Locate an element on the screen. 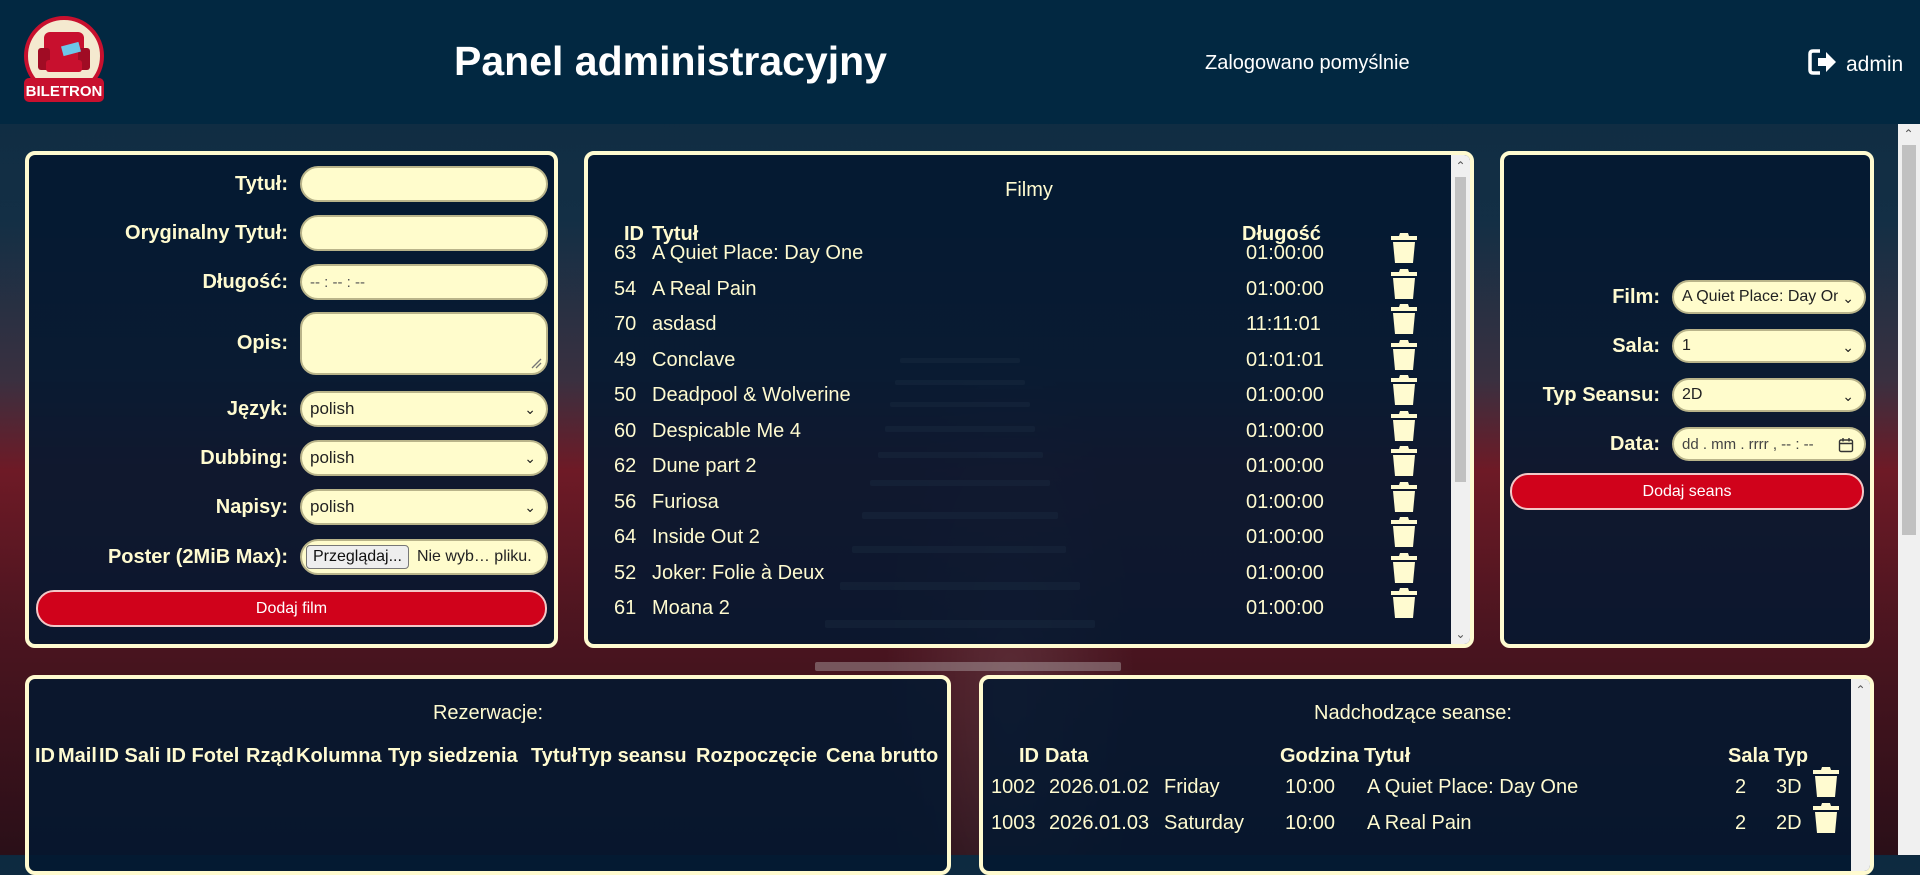  film-title: Furiosa is located at coordinates (685, 501).